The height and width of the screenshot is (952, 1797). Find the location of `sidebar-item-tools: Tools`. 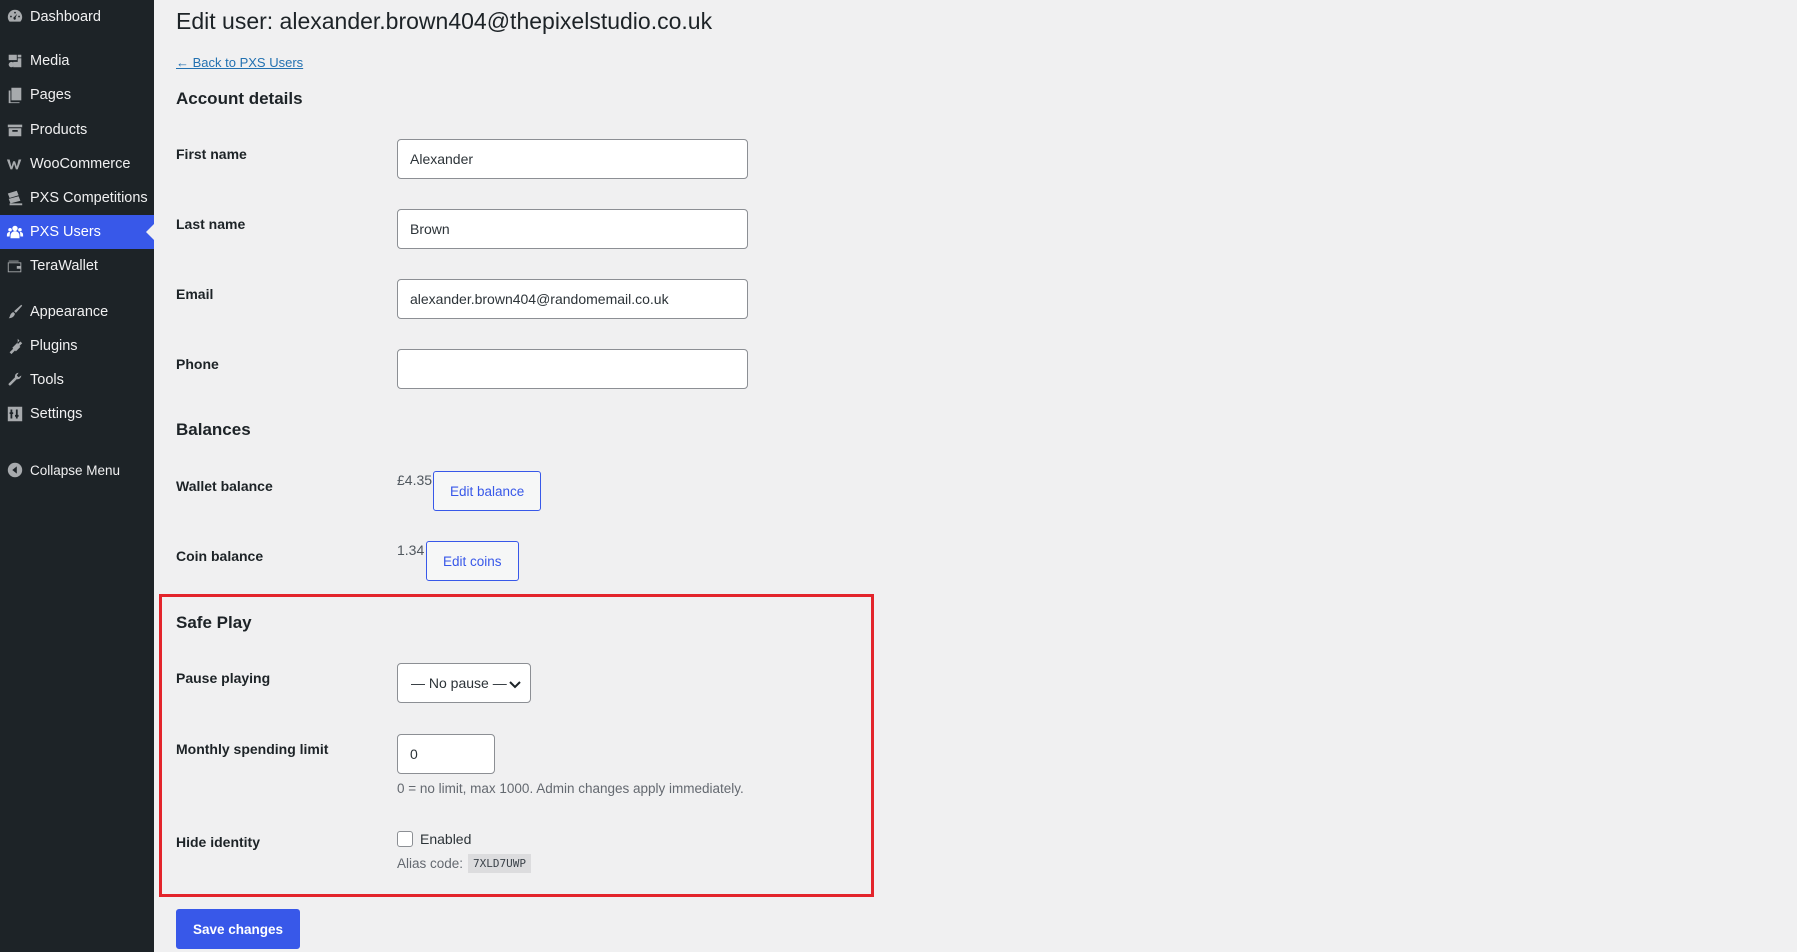

sidebar-item-tools: Tools is located at coordinates (77, 380).